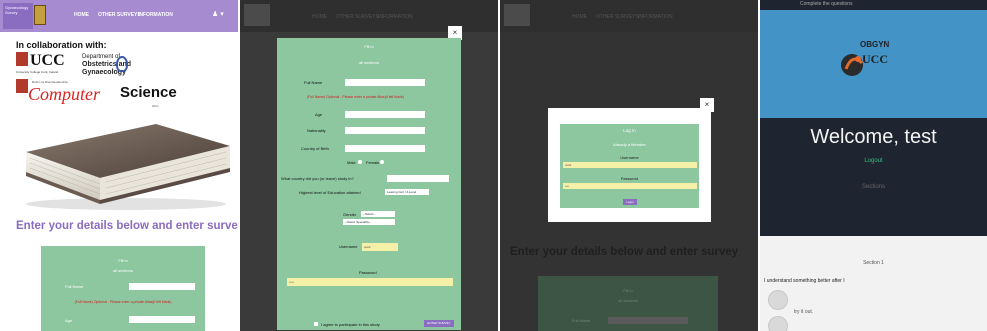  What do you see at coordinates (348, 246) in the screenshot?
I see `reg-username-label: Username` at bounding box center [348, 246].